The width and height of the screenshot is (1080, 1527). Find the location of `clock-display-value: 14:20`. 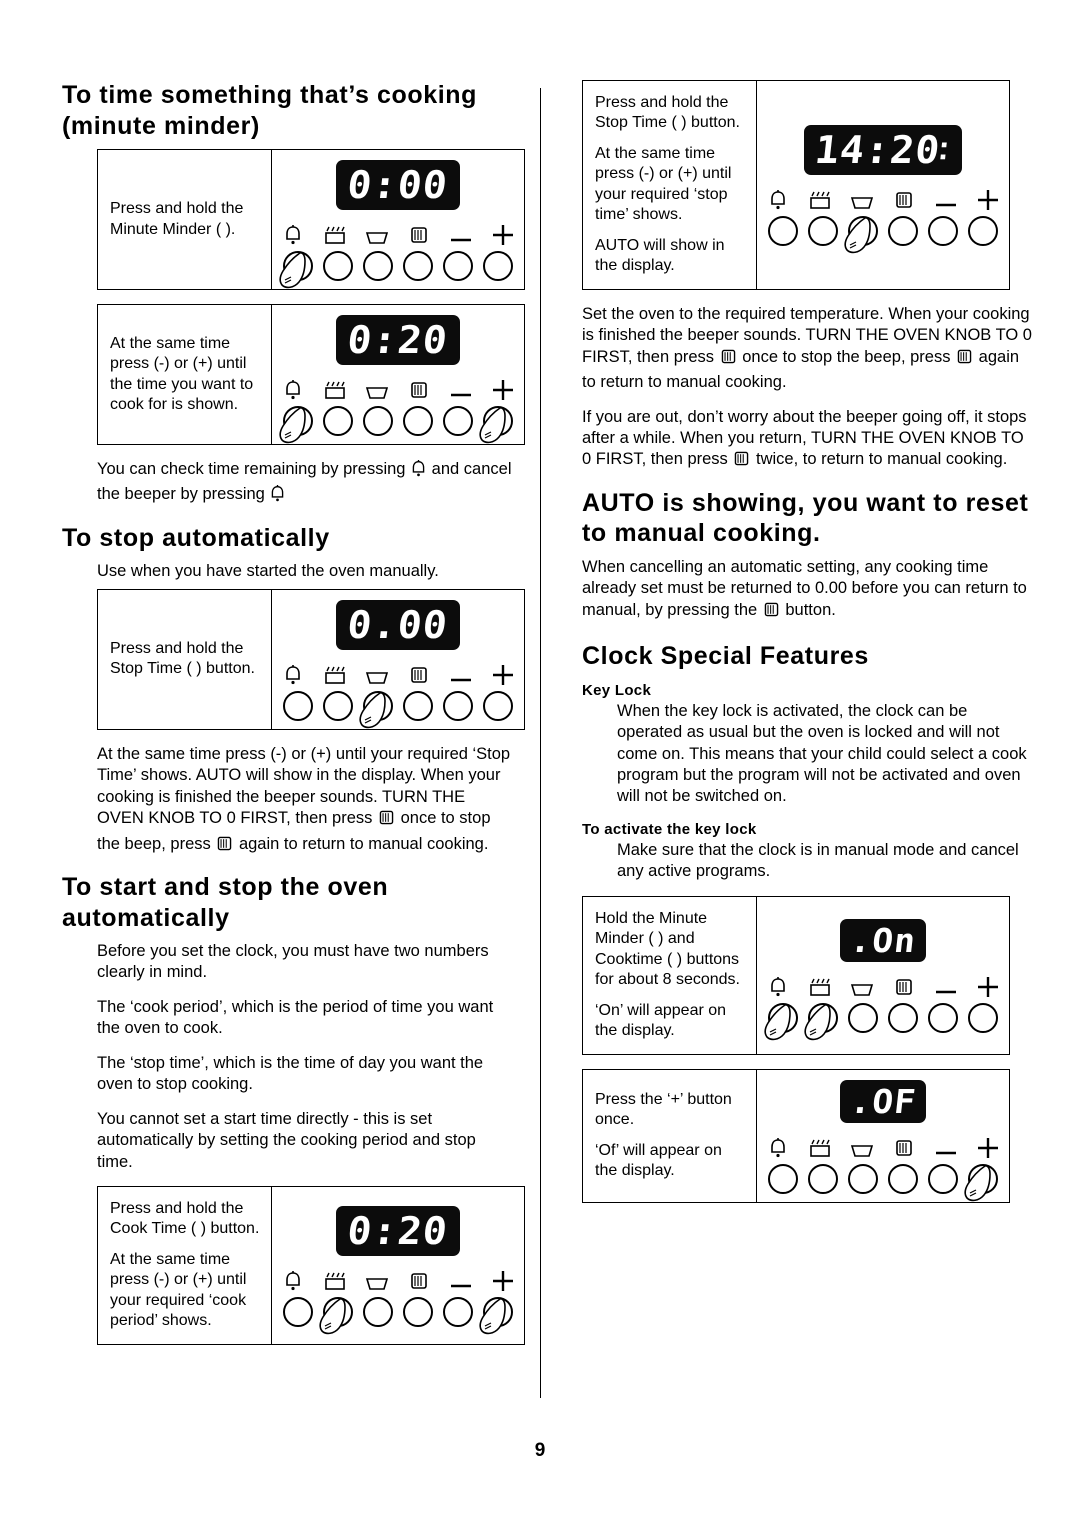

clock-display-value: 14:20 is located at coordinates (877, 150).